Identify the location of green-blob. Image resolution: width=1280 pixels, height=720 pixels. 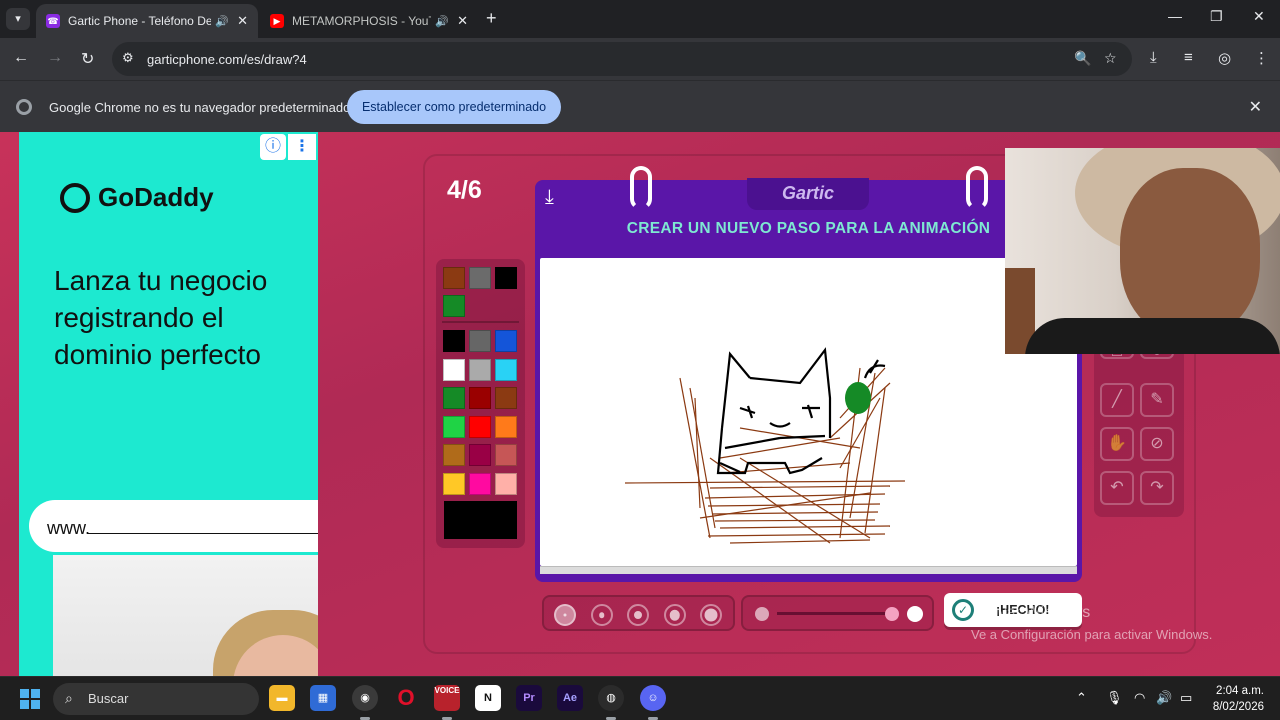
(858, 398).